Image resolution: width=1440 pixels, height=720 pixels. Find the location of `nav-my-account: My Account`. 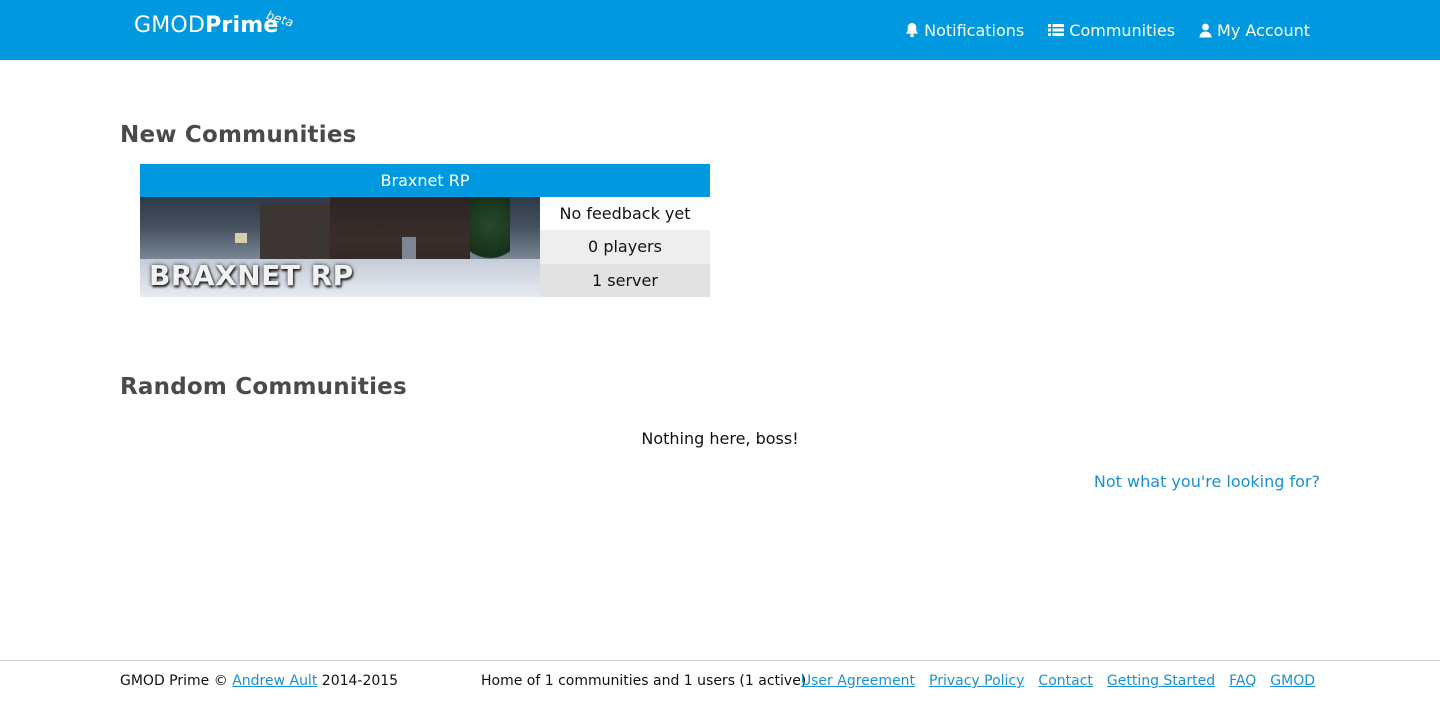

nav-my-account: My Account is located at coordinates (1254, 30).